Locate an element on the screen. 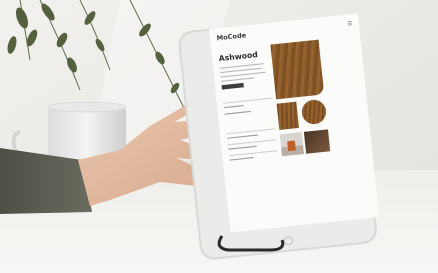  wood-swatch-round is located at coordinates (314, 112).